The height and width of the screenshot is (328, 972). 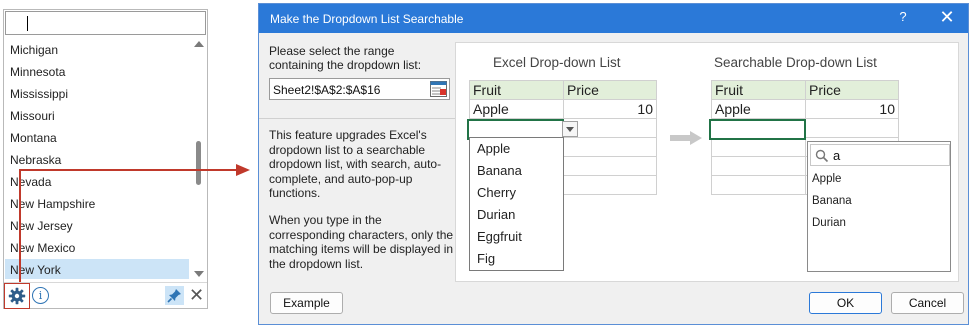 I want to click on list-item: Missouri, so click(x=97, y=116).